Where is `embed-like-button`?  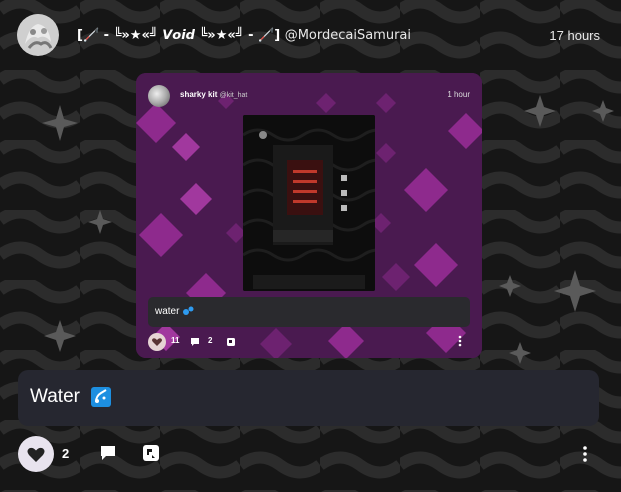 embed-like-button is located at coordinates (157, 342).